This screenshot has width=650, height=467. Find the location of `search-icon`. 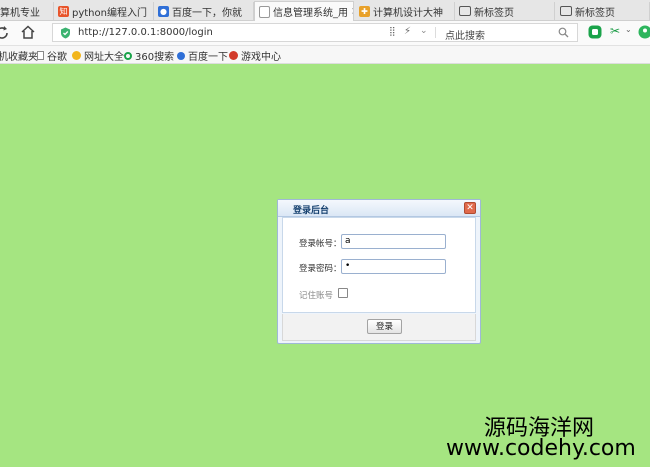

search-icon is located at coordinates (563, 32).